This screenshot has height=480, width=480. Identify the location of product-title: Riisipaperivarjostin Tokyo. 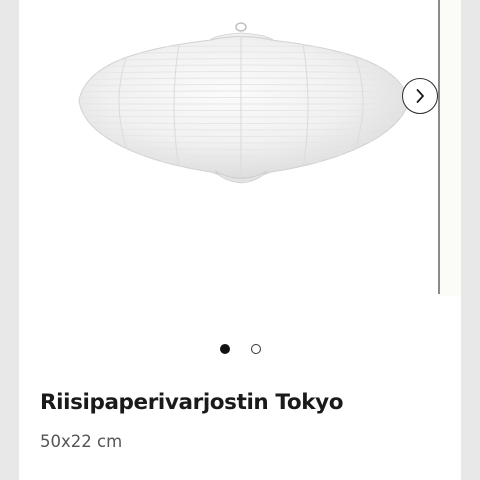
(192, 402).